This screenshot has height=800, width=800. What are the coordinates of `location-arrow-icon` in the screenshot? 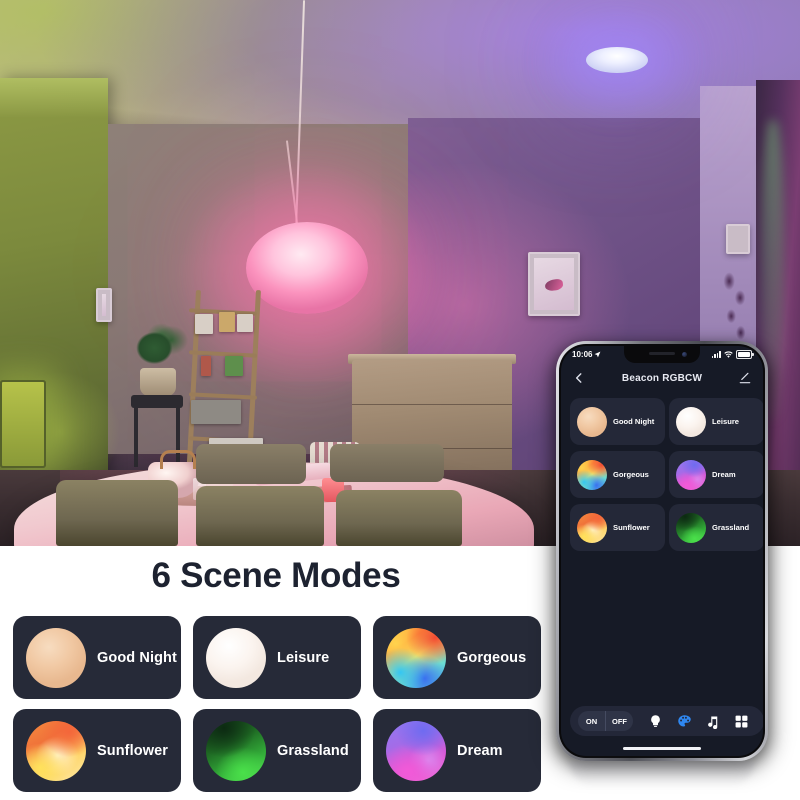 It's located at (598, 354).